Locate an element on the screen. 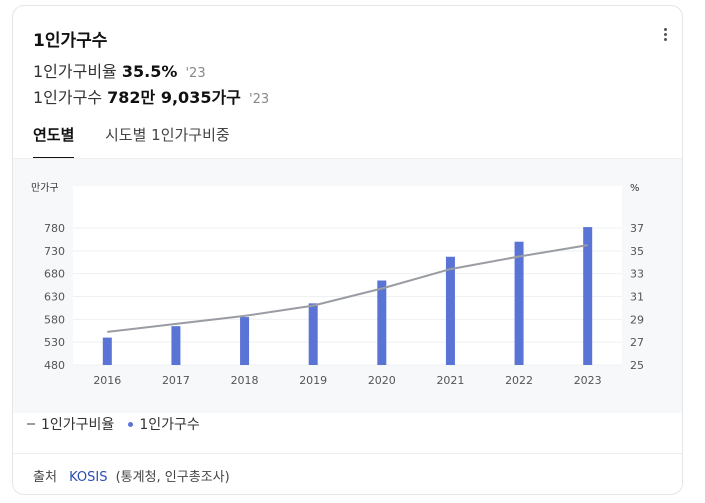 The height and width of the screenshot is (503, 705). stat-count: 1인가구수 782만 9,035가구 '23 is located at coordinates (151, 96).